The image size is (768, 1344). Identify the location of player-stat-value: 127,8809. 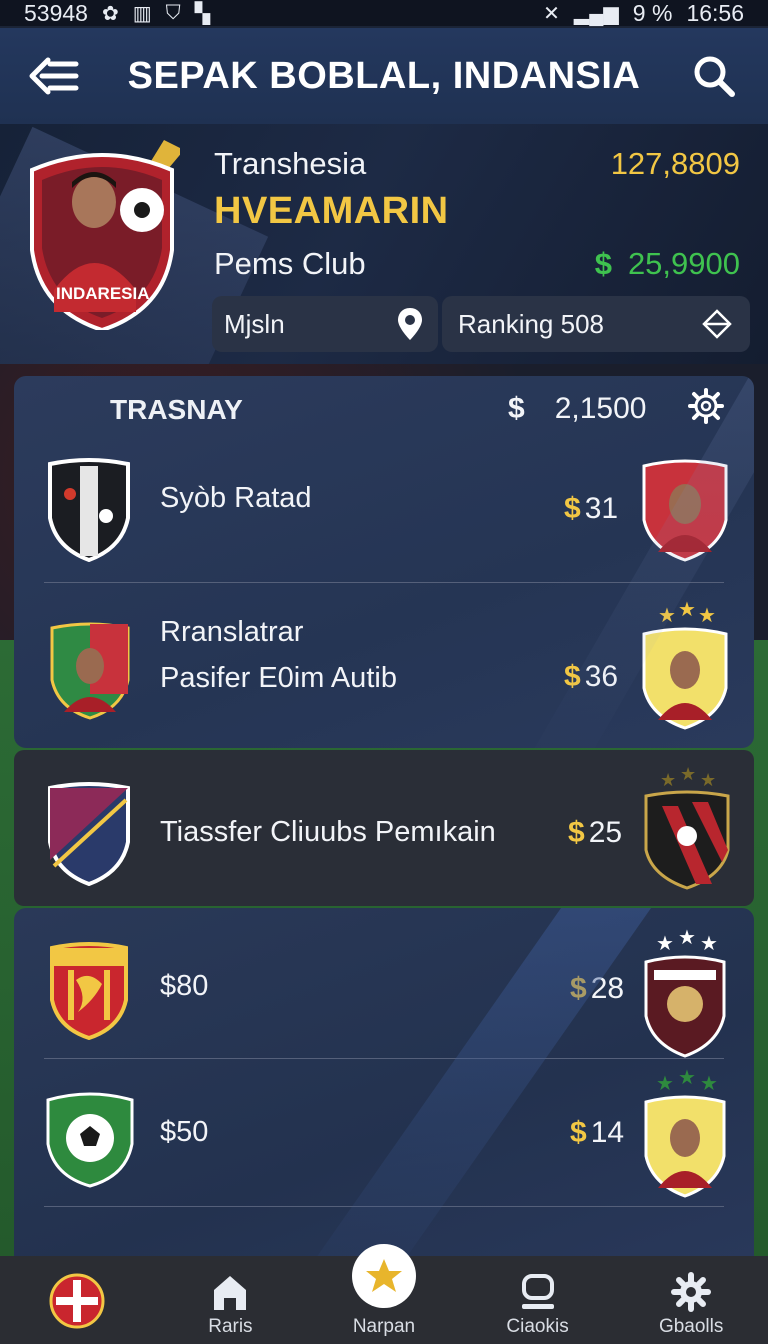
(675, 163).